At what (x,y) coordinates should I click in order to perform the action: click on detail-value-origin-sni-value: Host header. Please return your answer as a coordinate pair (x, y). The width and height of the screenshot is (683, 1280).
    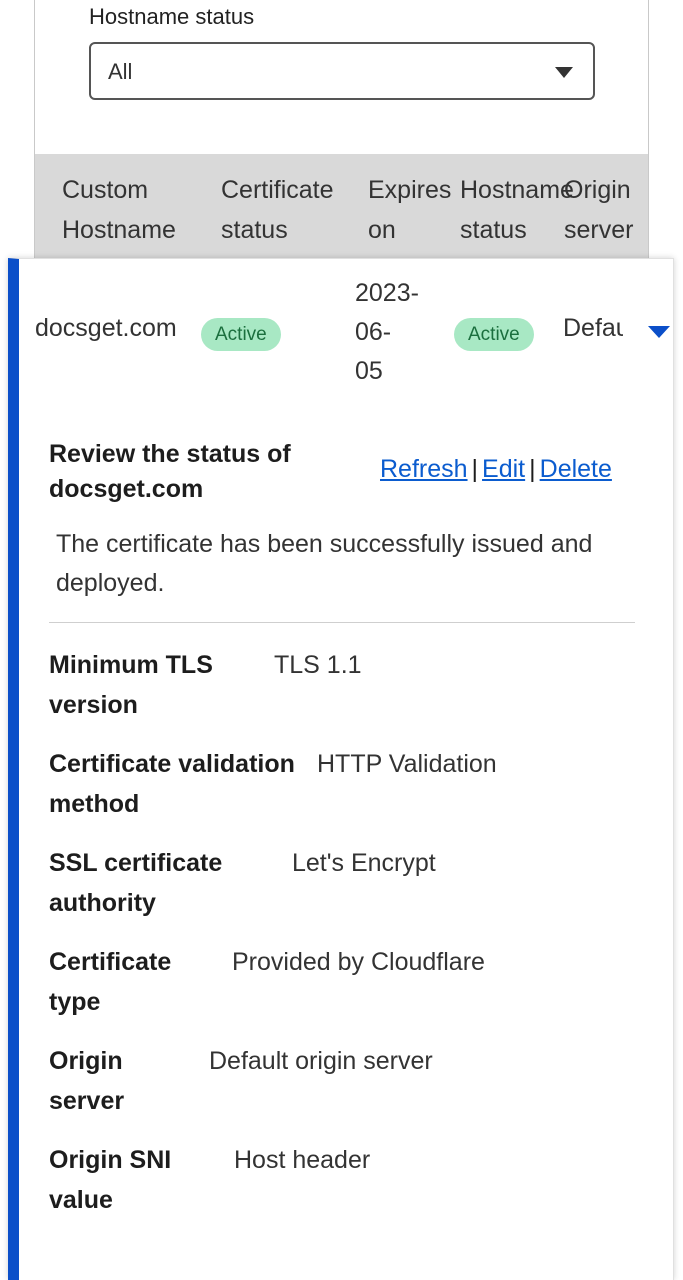
    Looking at the image, I should click on (302, 1160).